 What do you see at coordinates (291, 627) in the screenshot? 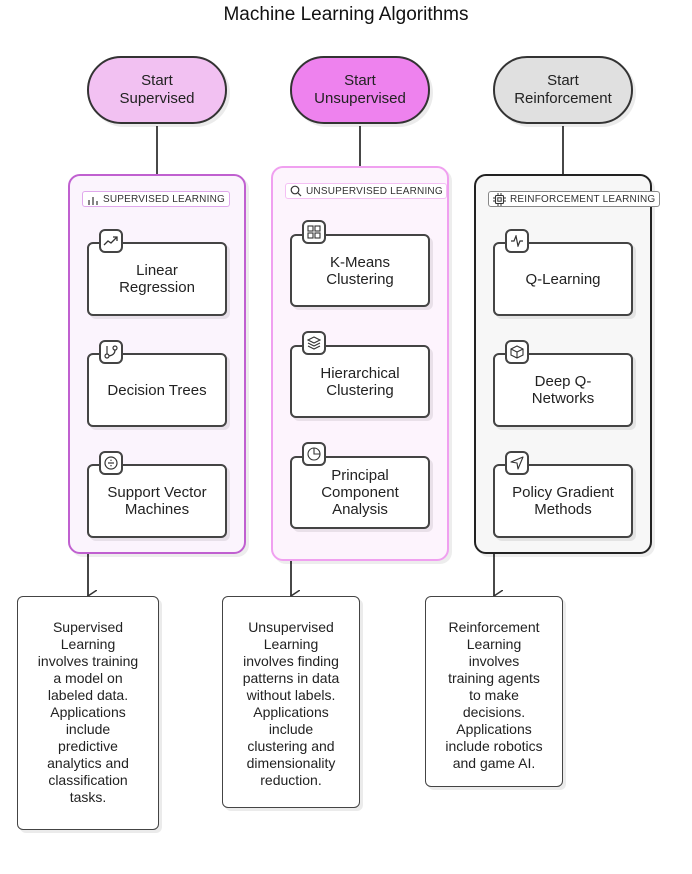
I see `note-line: Unsupervised` at bounding box center [291, 627].